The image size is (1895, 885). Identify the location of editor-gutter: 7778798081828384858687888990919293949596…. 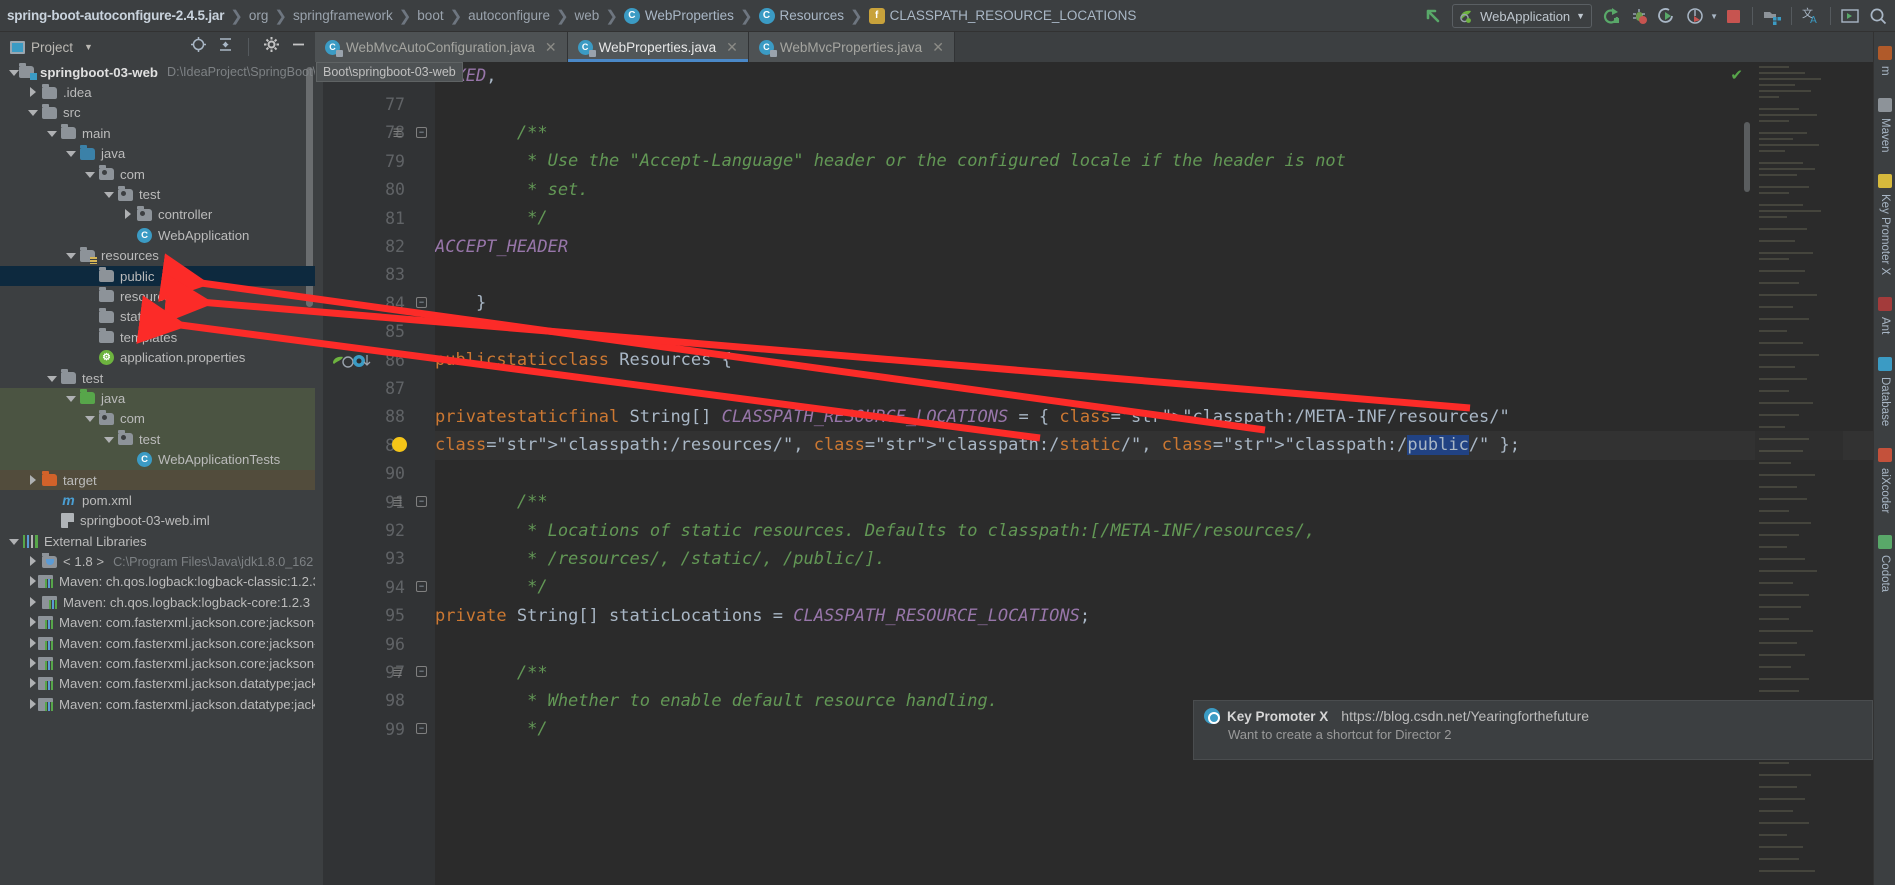
(379, 473).